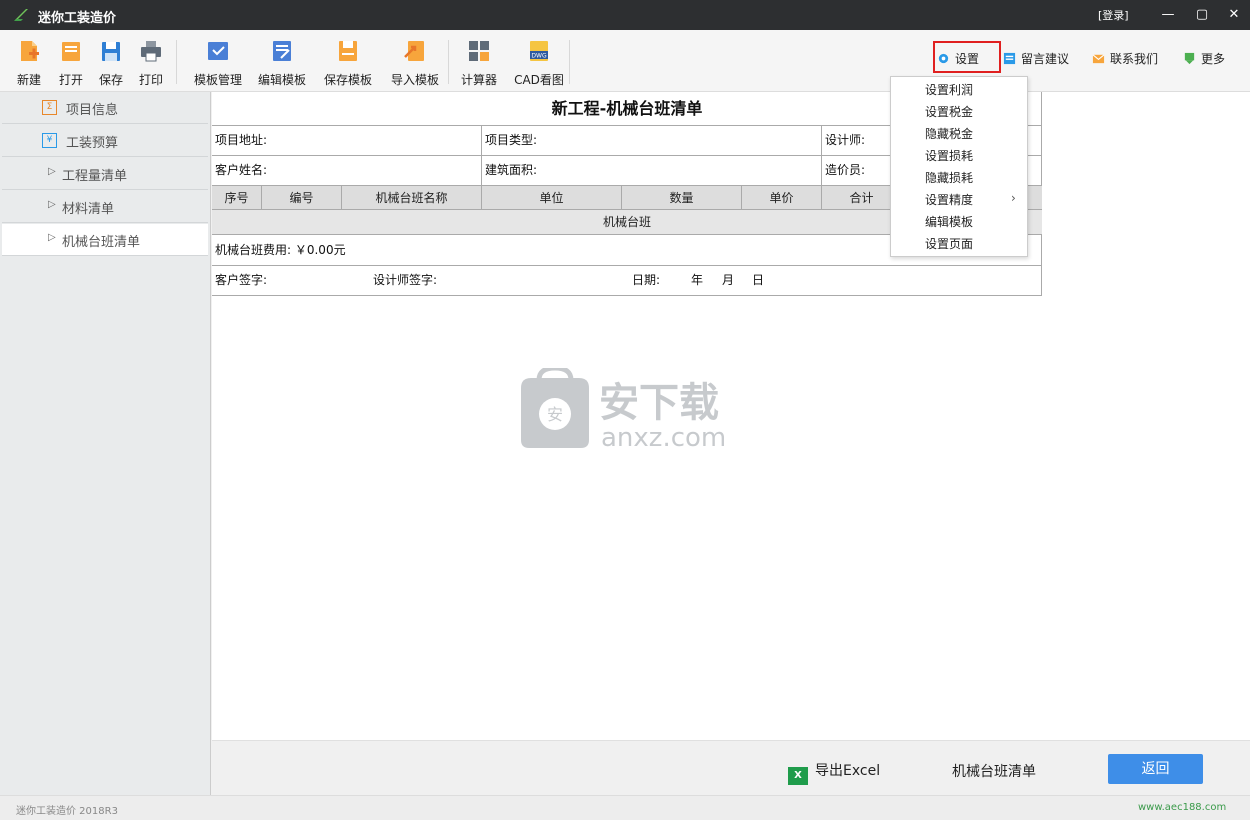 This screenshot has height=820, width=1250. What do you see at coordinates (21, 15) in the screenshot?
I see `app-logo-icon` at bounding box center [21, 15].